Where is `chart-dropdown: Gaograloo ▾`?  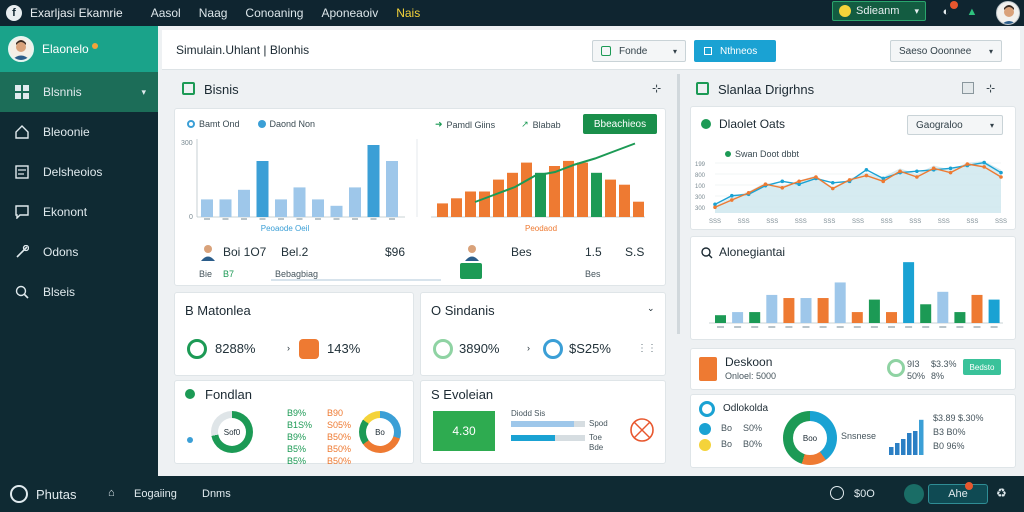
chart-dropdown: Gaograloo ▾ is located at coordinates (955, 125).